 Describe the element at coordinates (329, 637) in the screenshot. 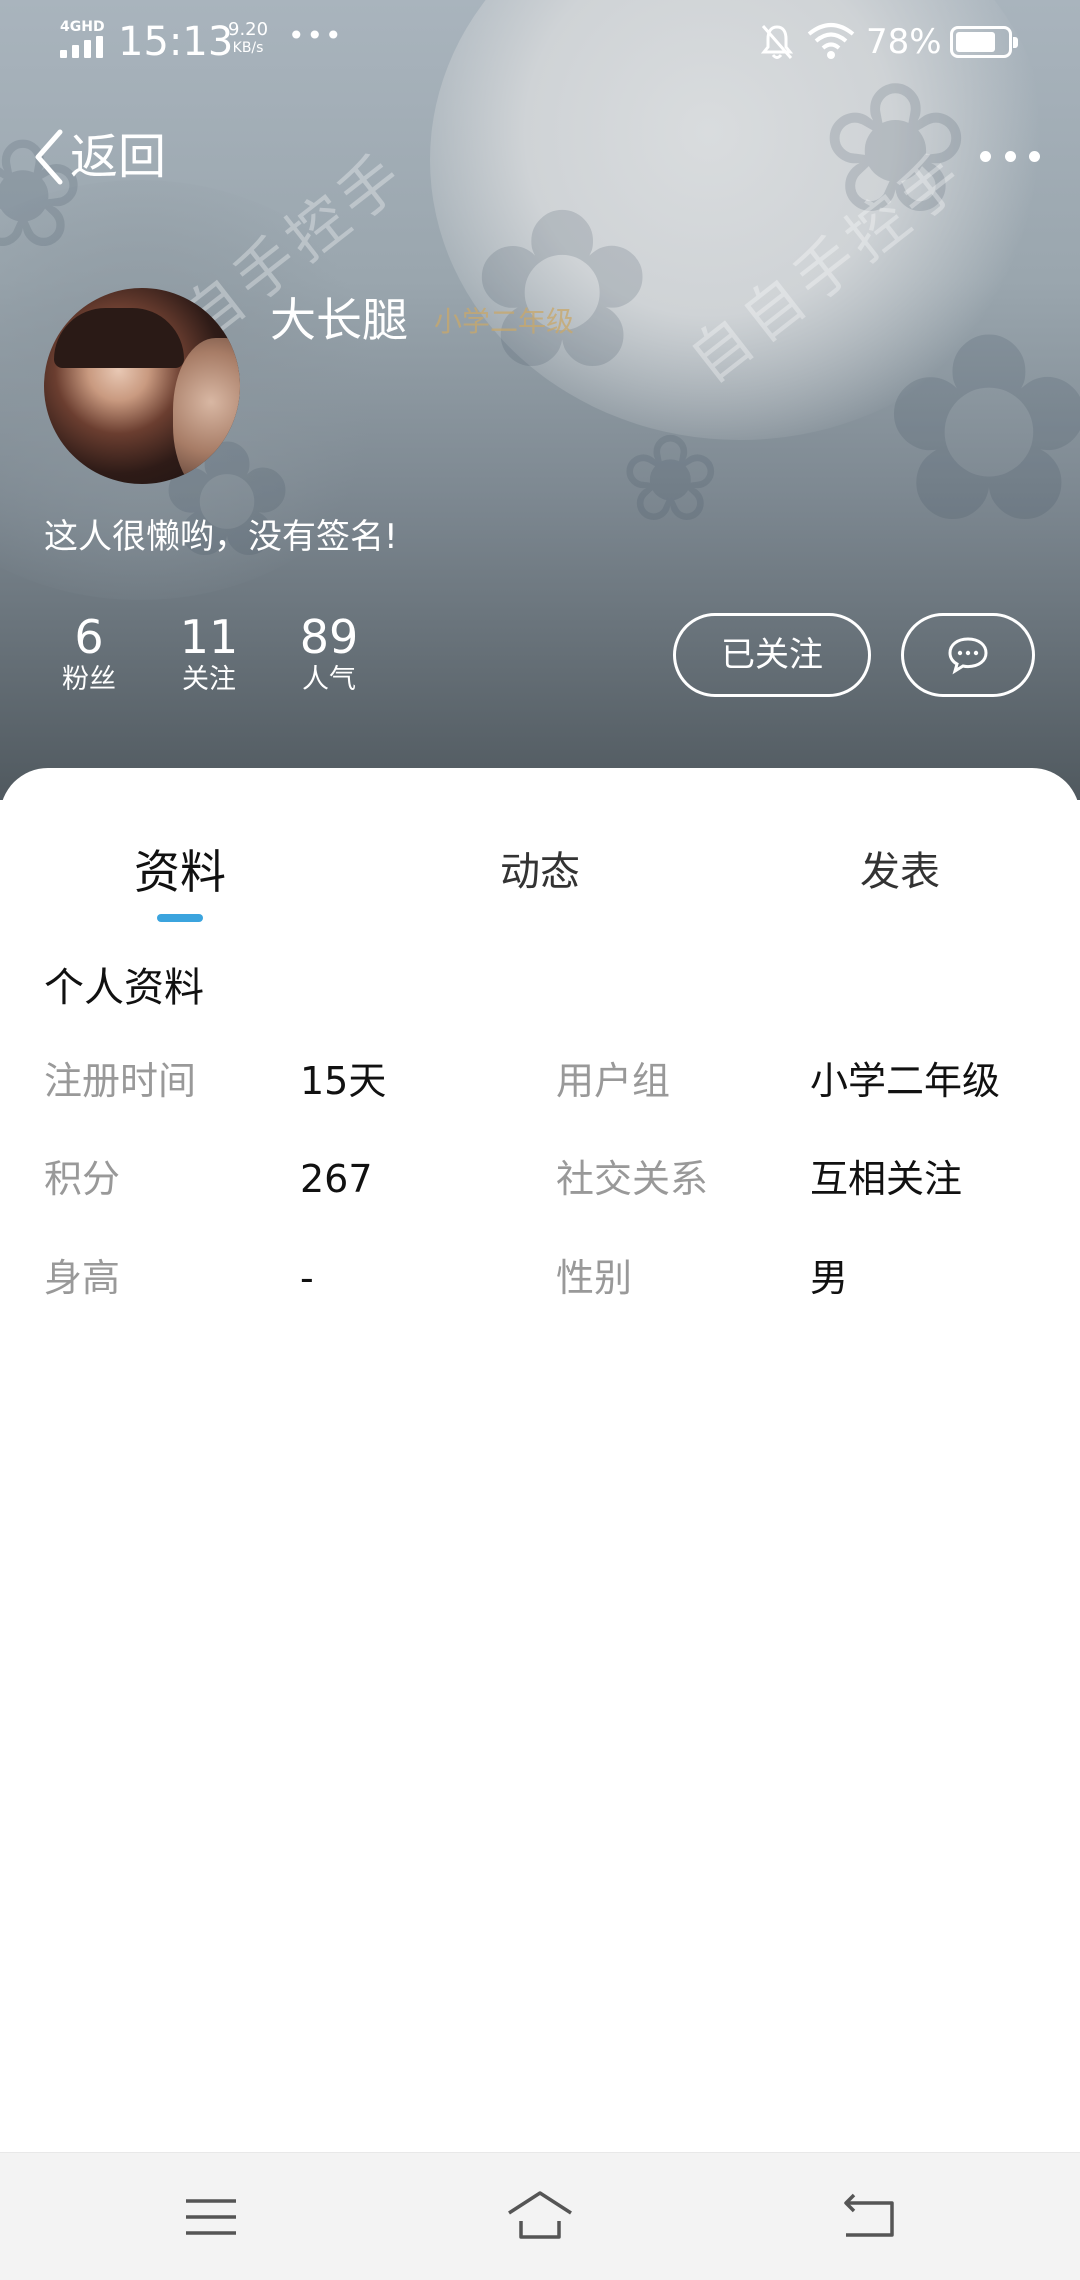

I see `stat-value: 89` at that location.